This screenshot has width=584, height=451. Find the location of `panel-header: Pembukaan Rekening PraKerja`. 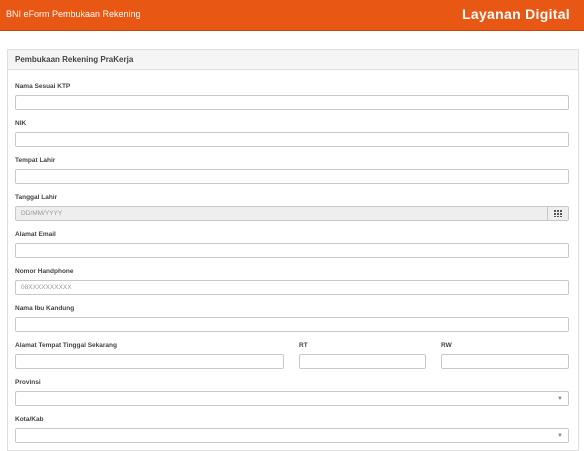

panel-header: Pembukaan Rekening PraKerja is located at coordinates (293, 60).